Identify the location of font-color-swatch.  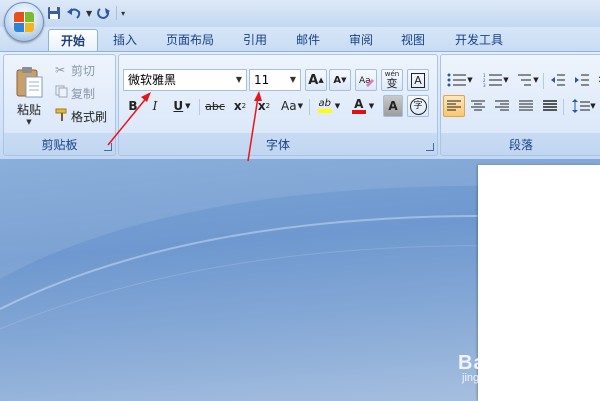
(358, 112).